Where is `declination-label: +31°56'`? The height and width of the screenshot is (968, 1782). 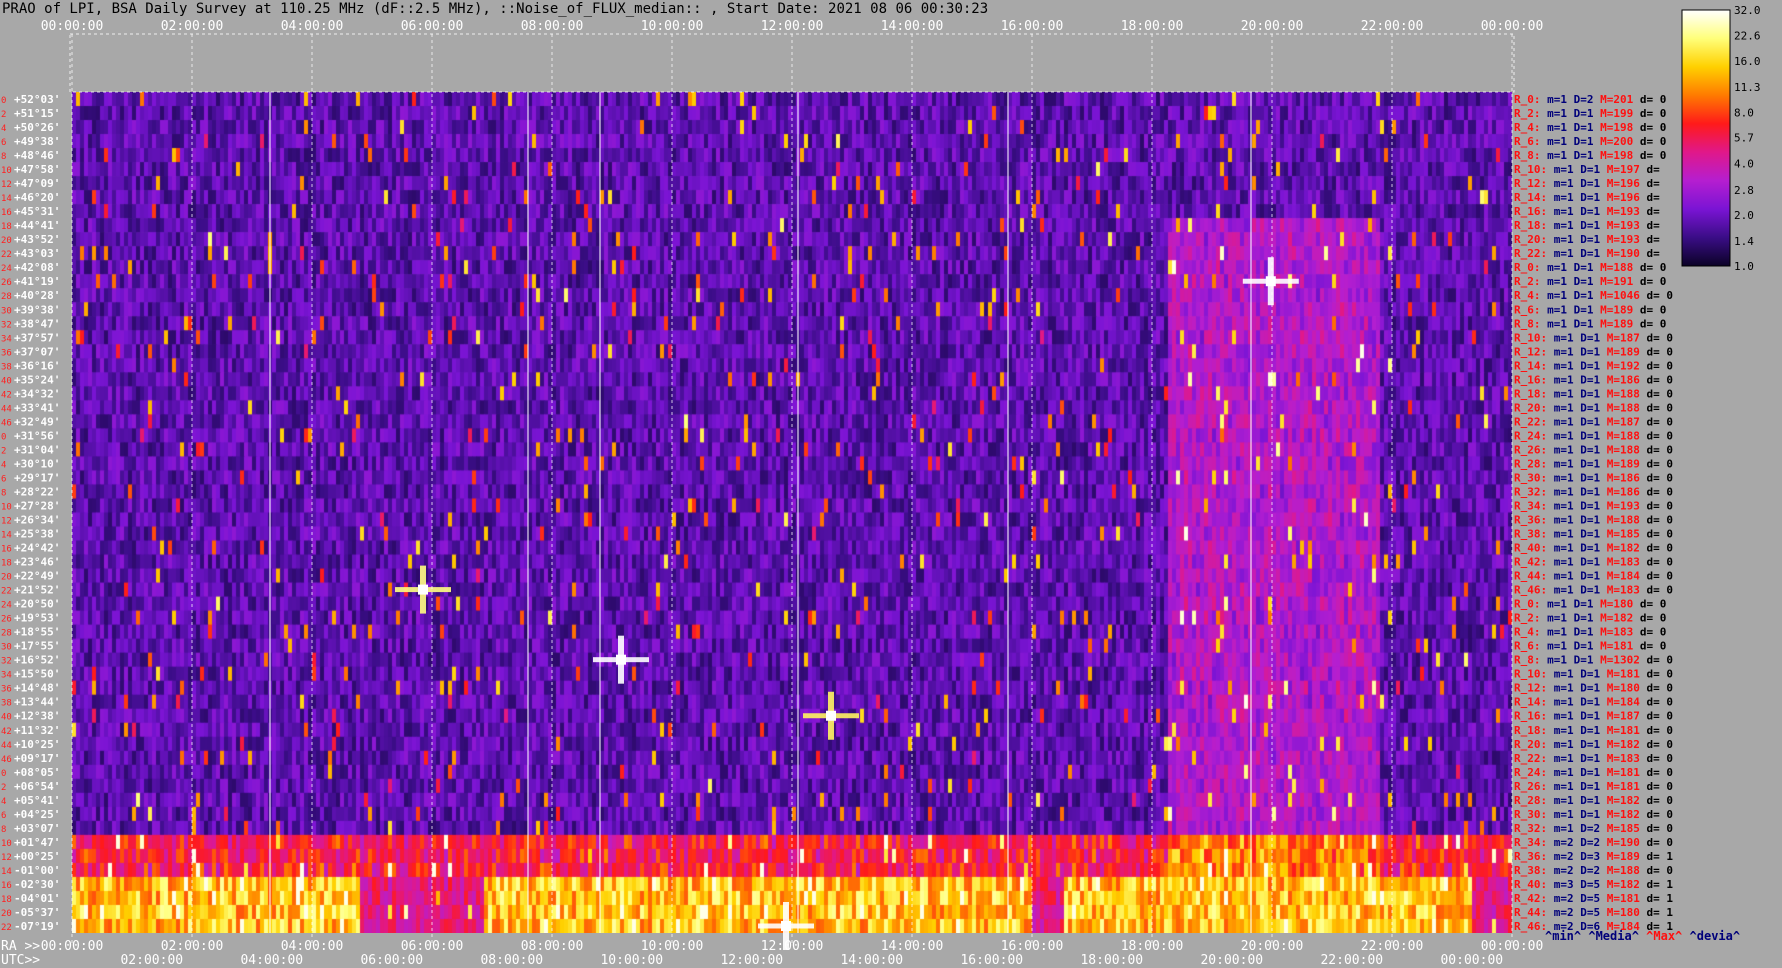 declination-label: +31°56' is located at coordinates (37, 435).